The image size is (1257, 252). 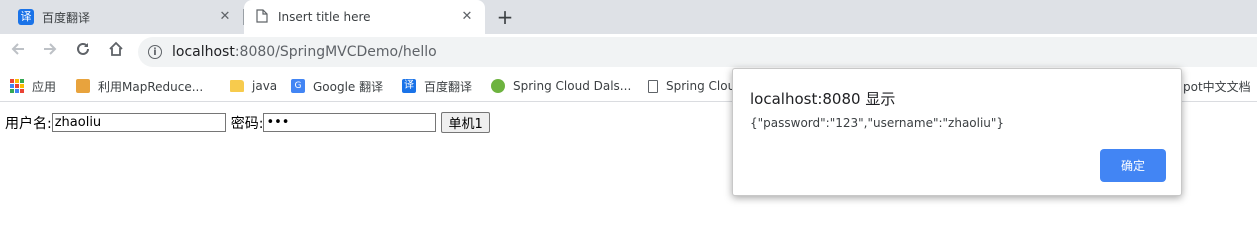 I want to click on back-arrow-icon, so click(x=18, y=52).